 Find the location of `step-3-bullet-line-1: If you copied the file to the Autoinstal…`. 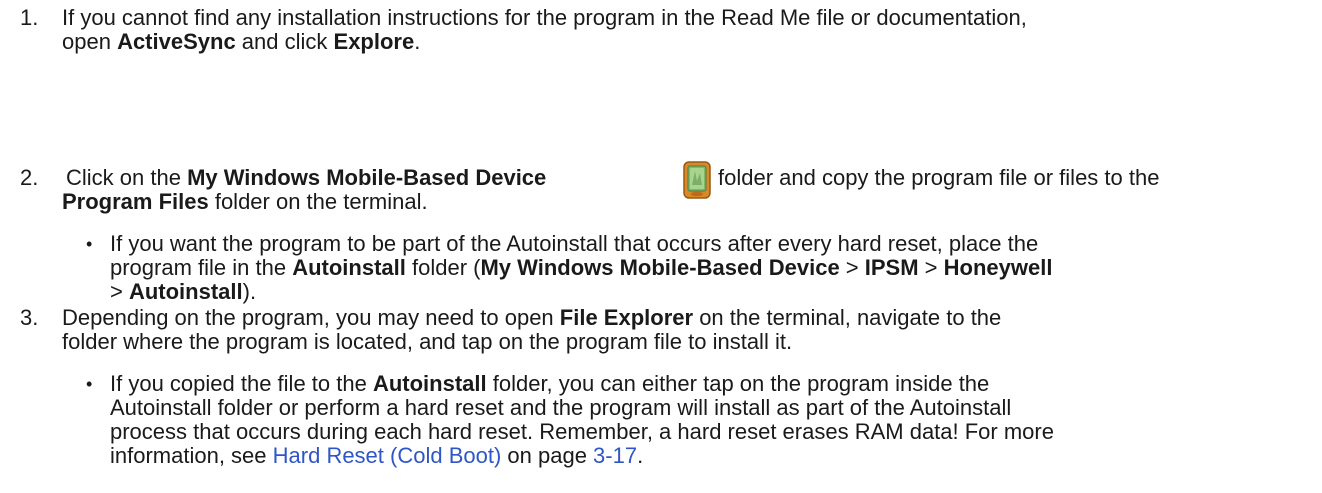

step-3-bullet-line-1: If you copied the file to the Autoinstal… is located at coordinates (549, 384).